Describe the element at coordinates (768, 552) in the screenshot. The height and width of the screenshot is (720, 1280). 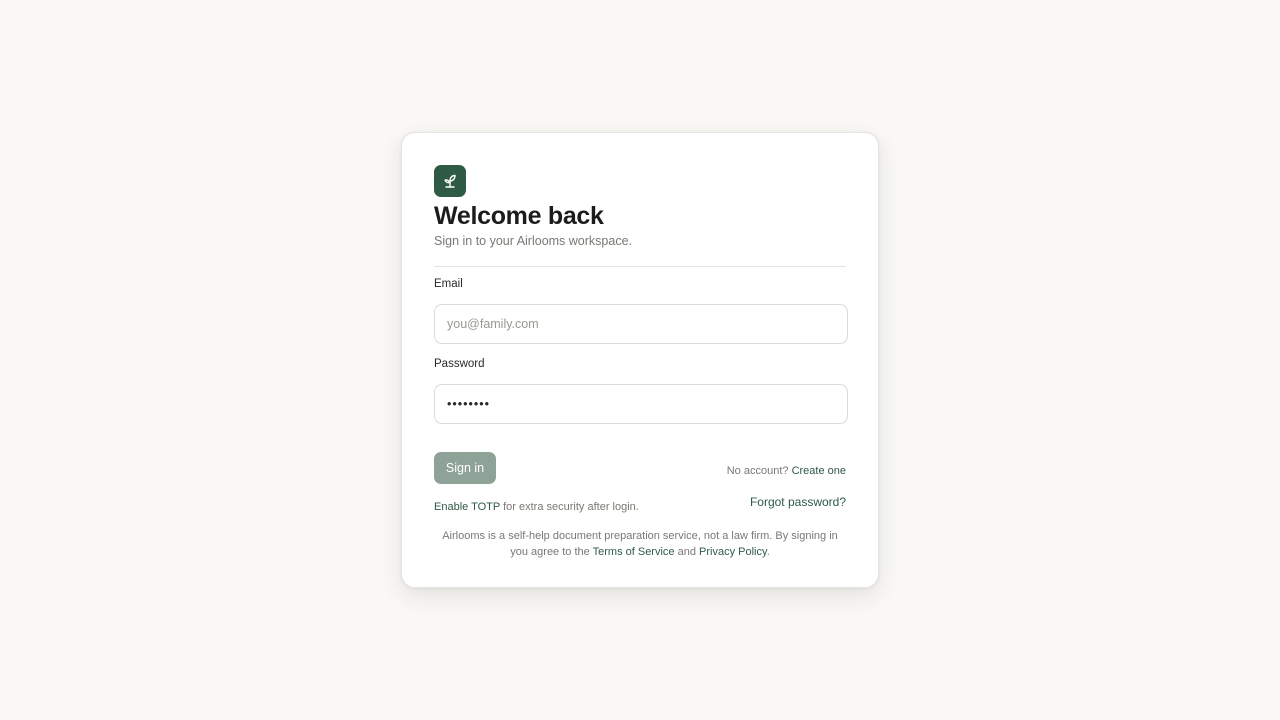
I see `legal-period: .` at that location.